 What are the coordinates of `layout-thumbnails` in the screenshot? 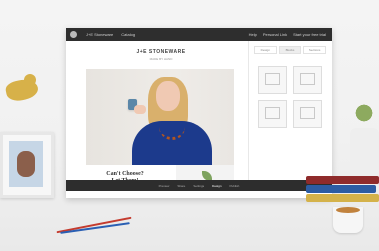 It's located at (290, 97).